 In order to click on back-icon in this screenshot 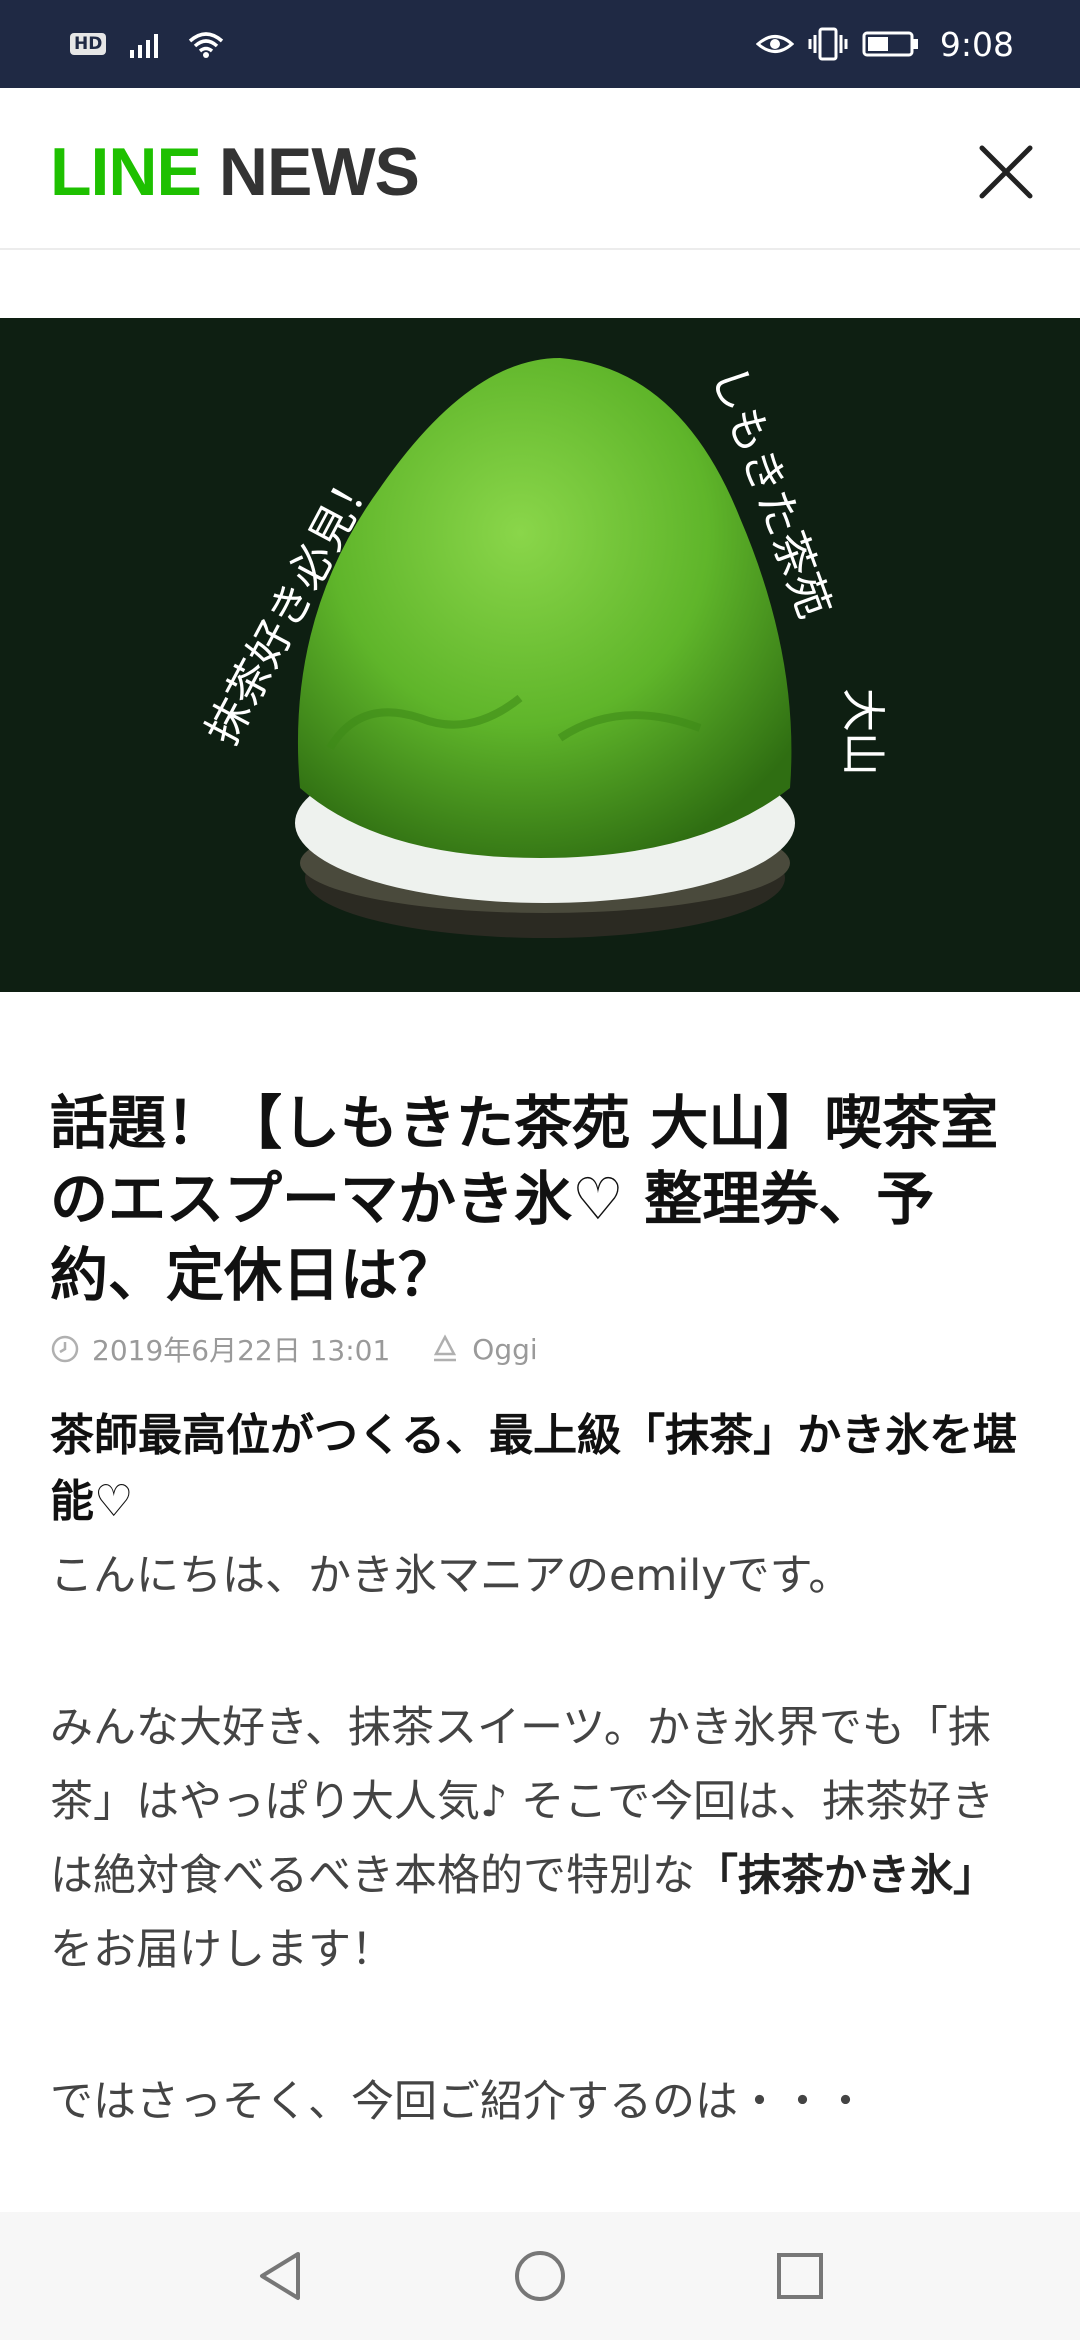, I will do `click(280, 2276)`.